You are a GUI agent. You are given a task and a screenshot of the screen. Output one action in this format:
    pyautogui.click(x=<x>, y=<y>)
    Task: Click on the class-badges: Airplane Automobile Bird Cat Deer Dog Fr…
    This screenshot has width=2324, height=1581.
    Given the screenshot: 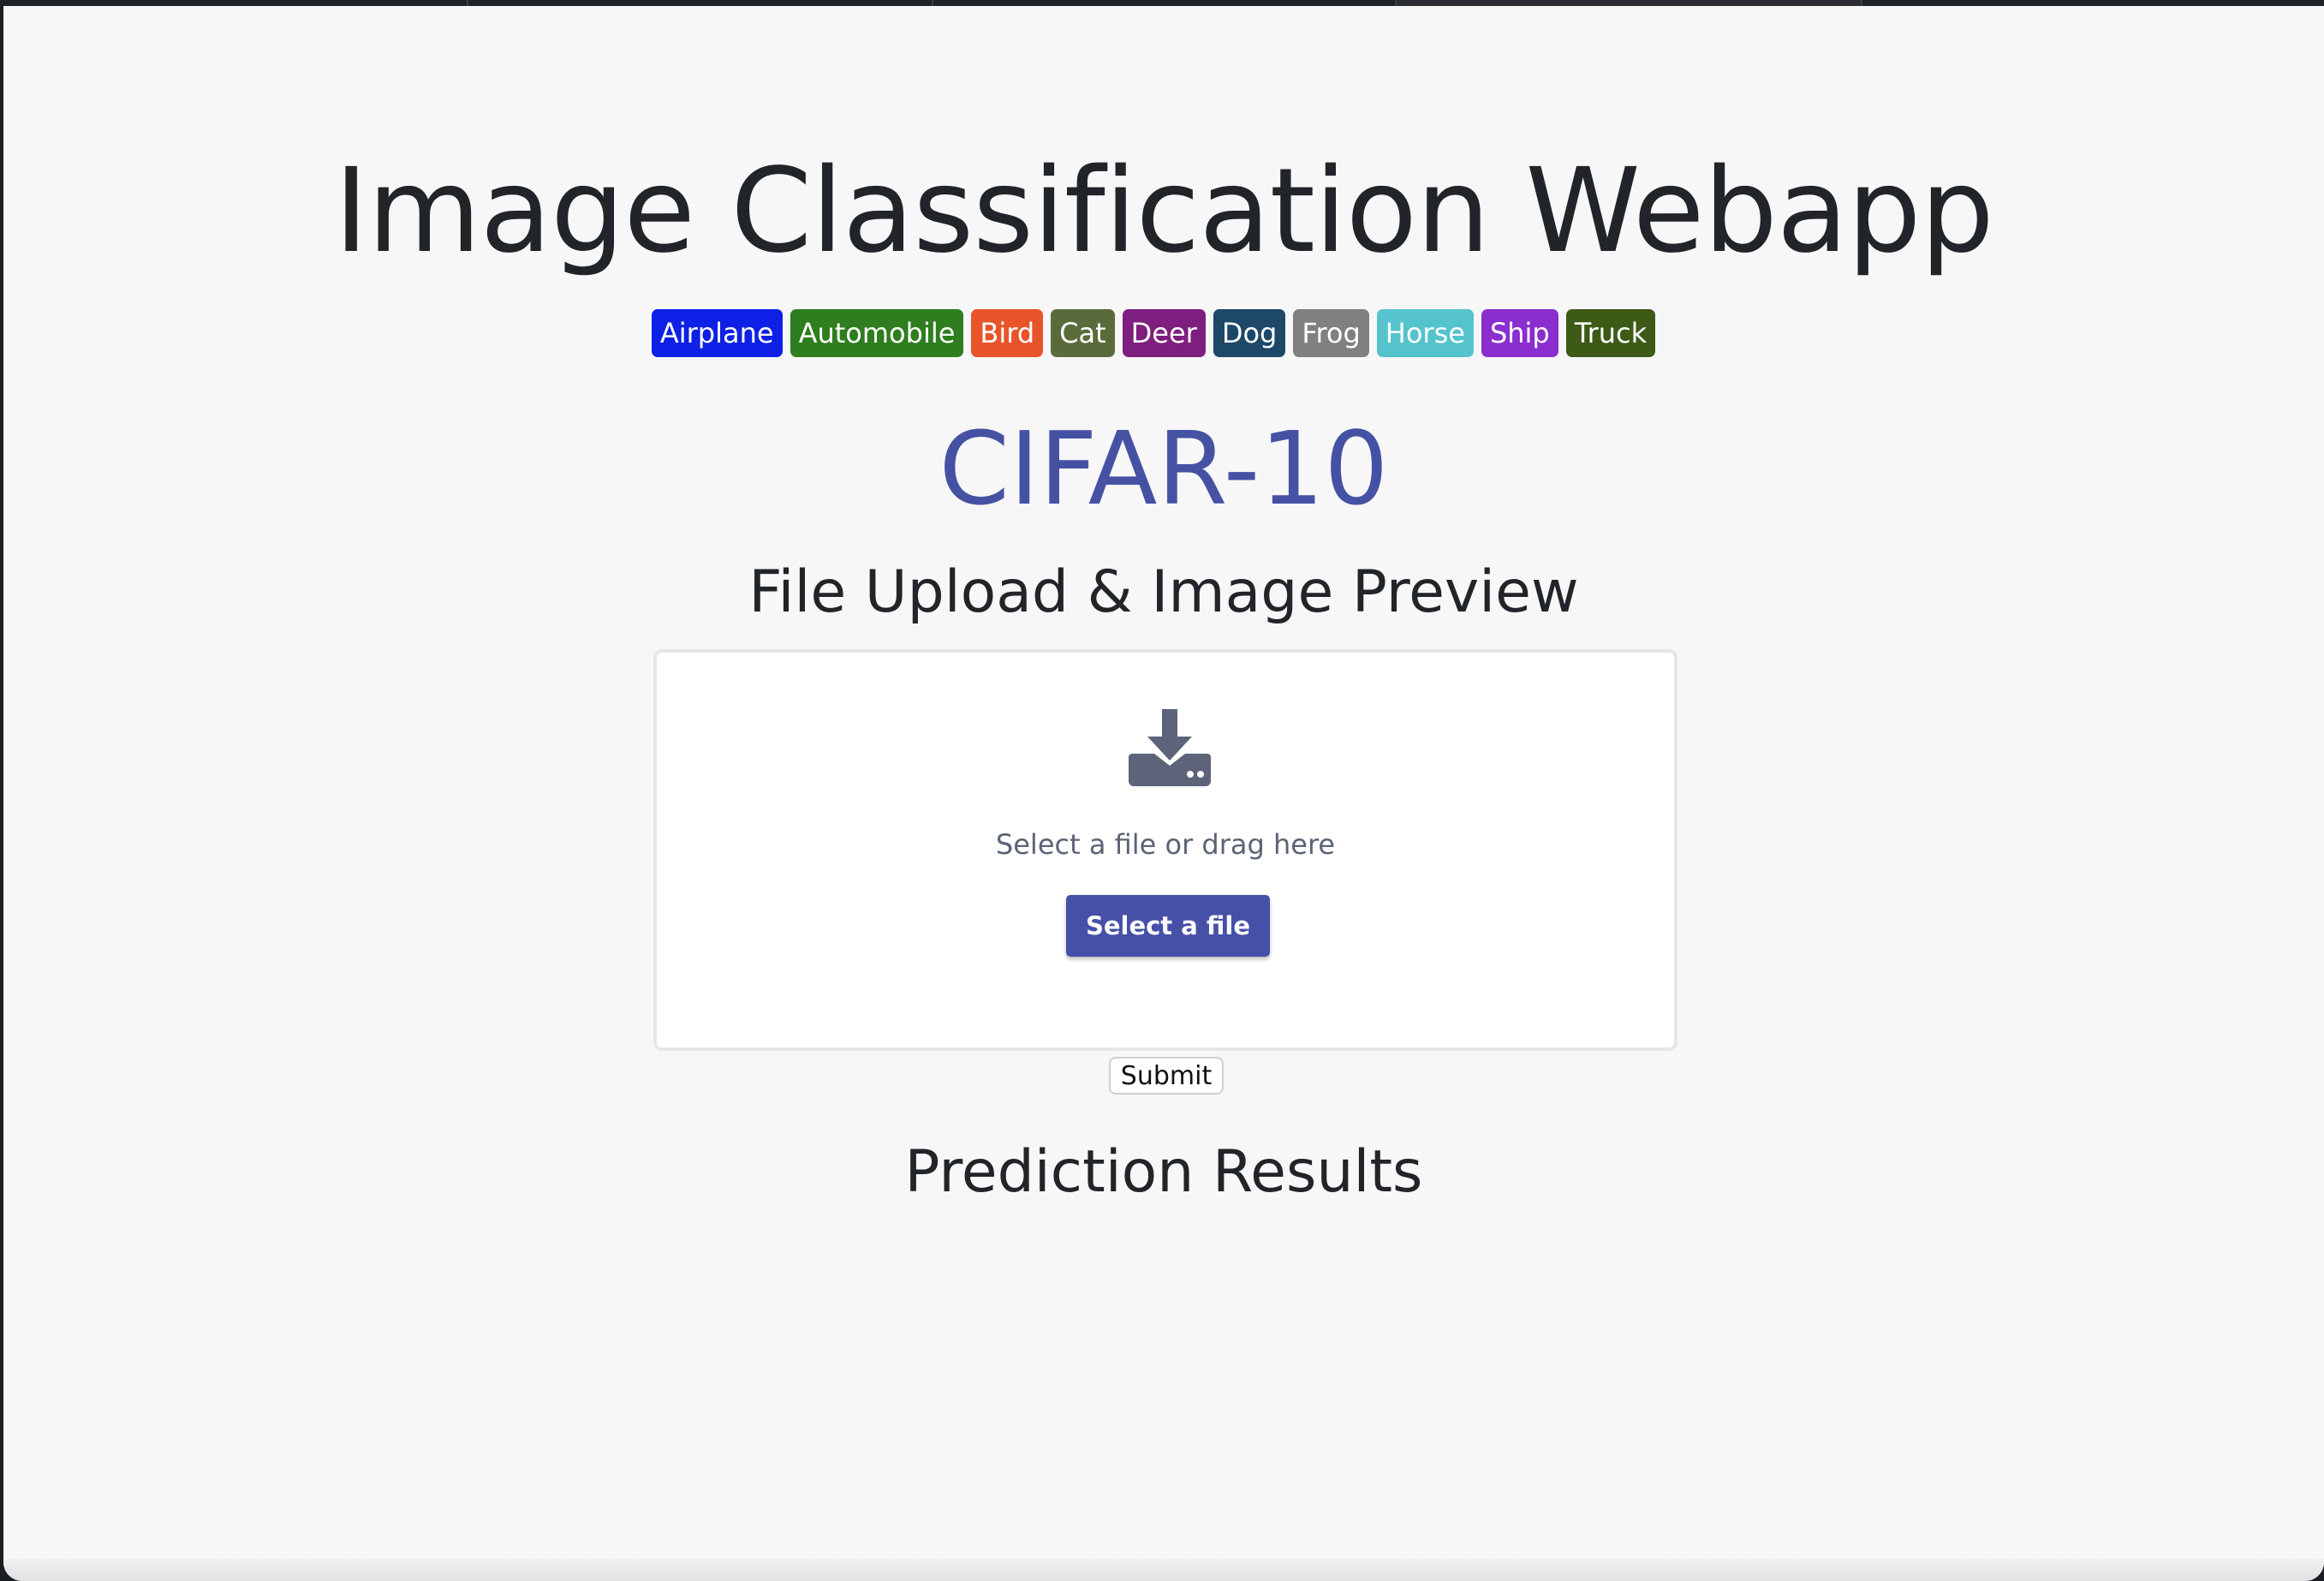 What is the action you would take?
    pyautogui.click(x=1158, y=333)
    